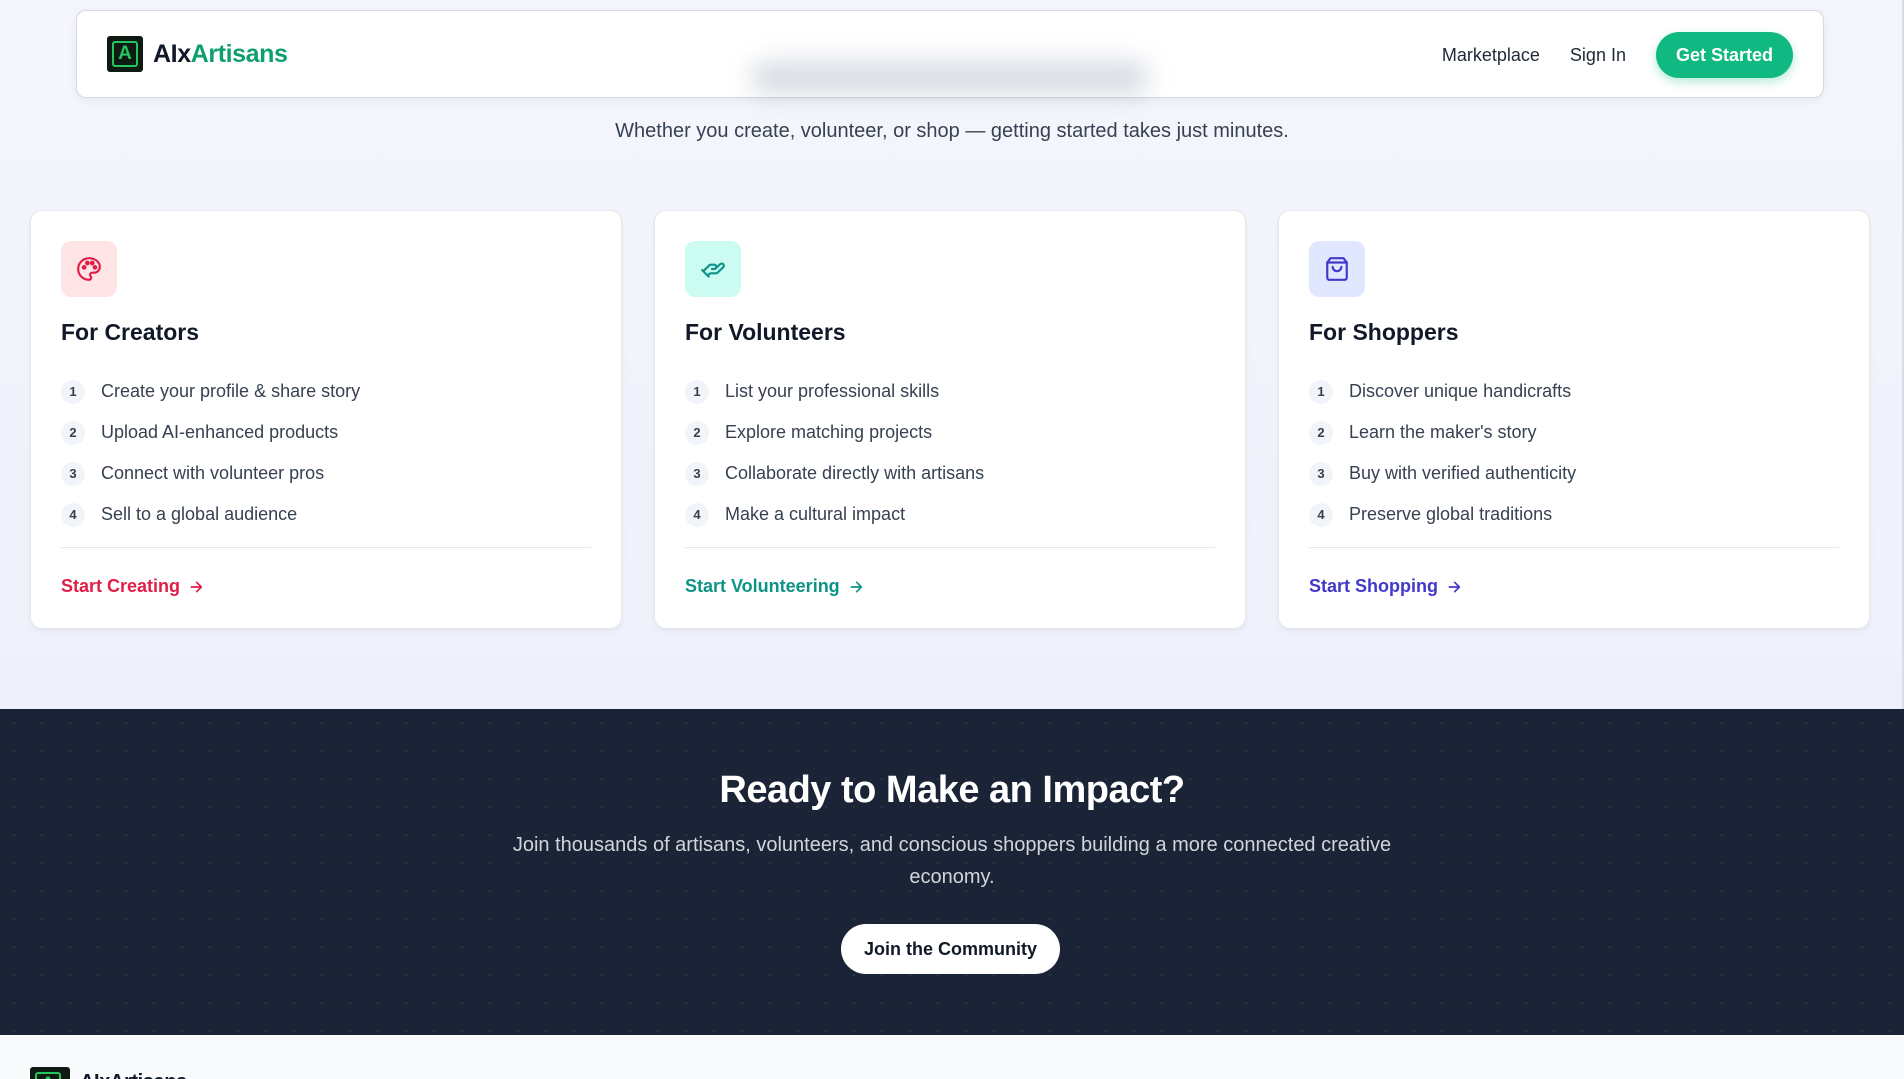 The image size is (1904, 1079). I want to click on brand-logo: A AIxArtisans, so click(197, 54).